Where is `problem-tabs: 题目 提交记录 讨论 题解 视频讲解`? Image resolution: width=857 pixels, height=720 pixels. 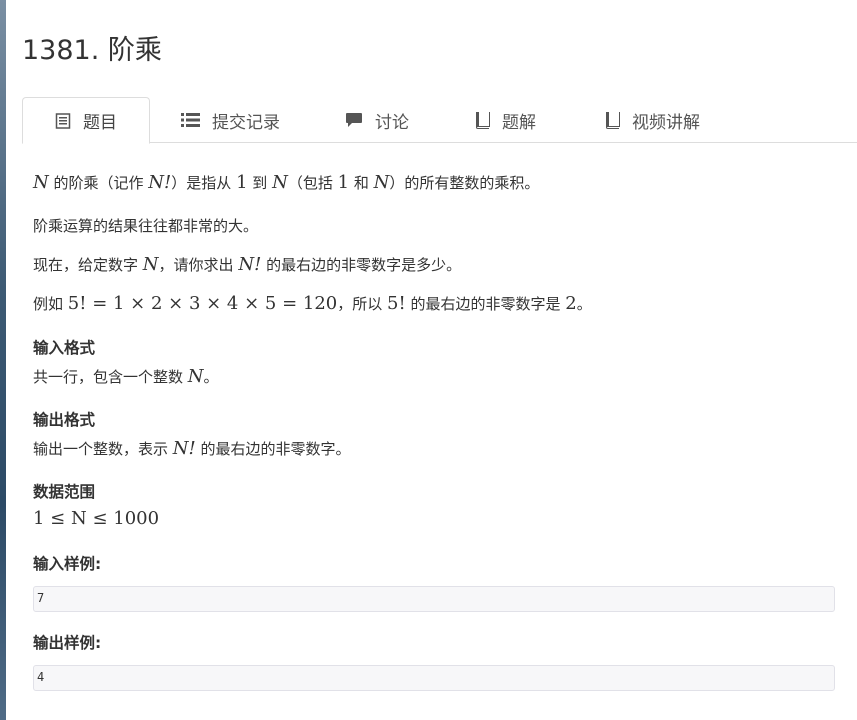
problem-tabs: 题目 提交记录 讨论 题解 视频讲解 is located at coordinates (439, 120).